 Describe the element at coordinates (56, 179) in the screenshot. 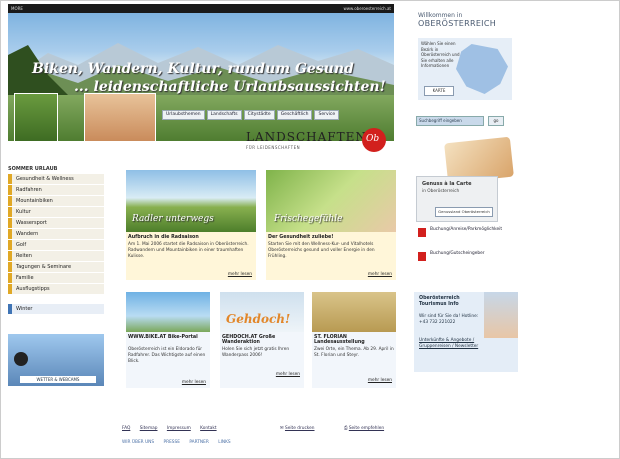

I see `leftnav-item: Gesundheit & Wellness` at that location.